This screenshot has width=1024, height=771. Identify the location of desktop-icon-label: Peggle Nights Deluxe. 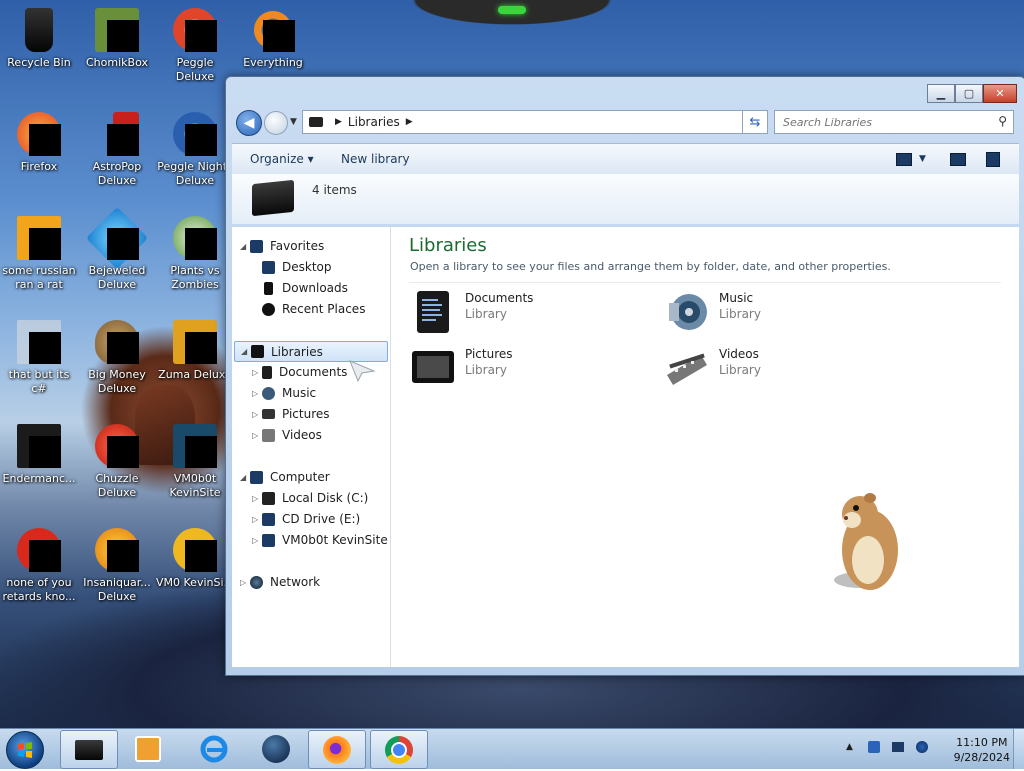
(195, 173).